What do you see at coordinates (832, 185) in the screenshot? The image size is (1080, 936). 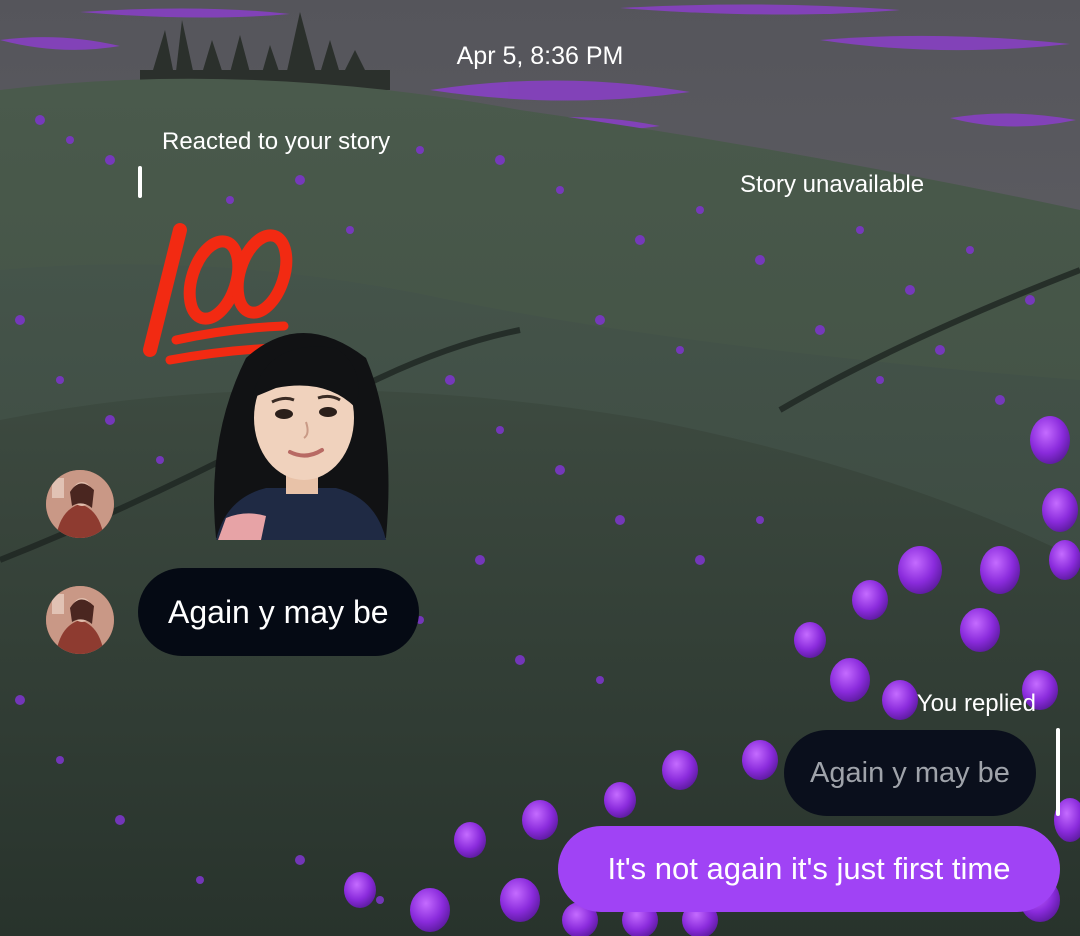 I see `story-unavailable-label: Story unavailable` at bounding box center [832, 185].